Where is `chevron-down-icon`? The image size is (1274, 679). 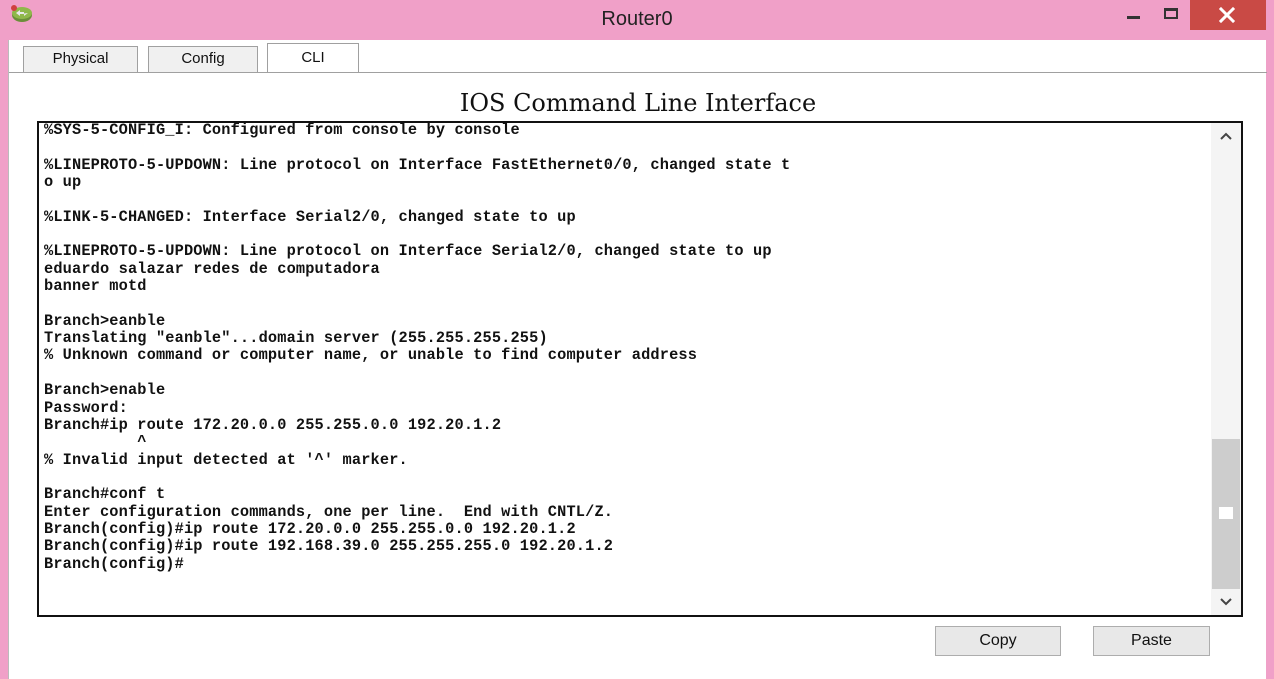 chevron-down-icon is located at coordinates (1226, 602).